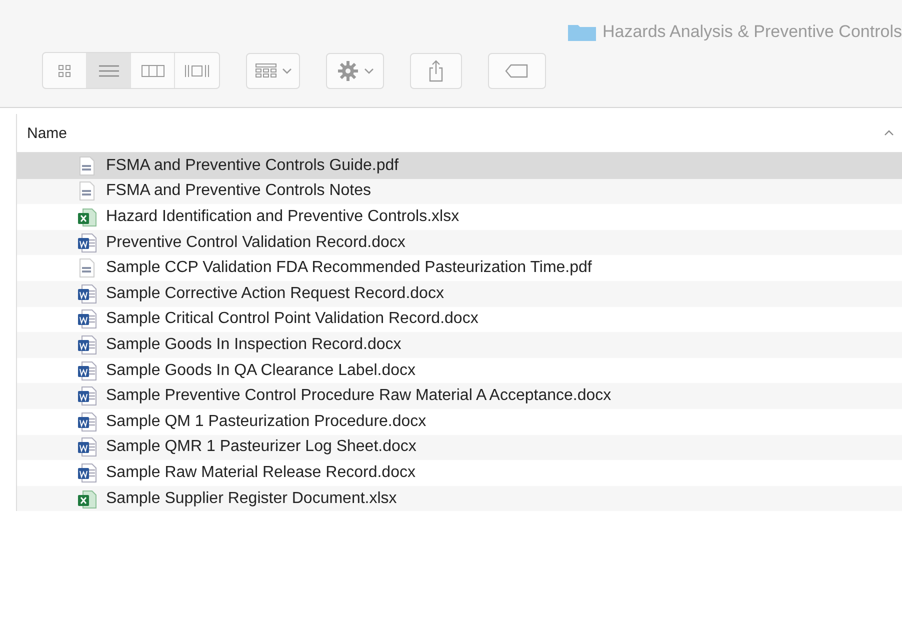 The height and width of the screenshot is (633, 902). Describe the element at coordinates (349, 268) in the screenshot. I see `file-name: Sample CCP Validation FDA Recommended Pasteurization Time.pdf` at that location.